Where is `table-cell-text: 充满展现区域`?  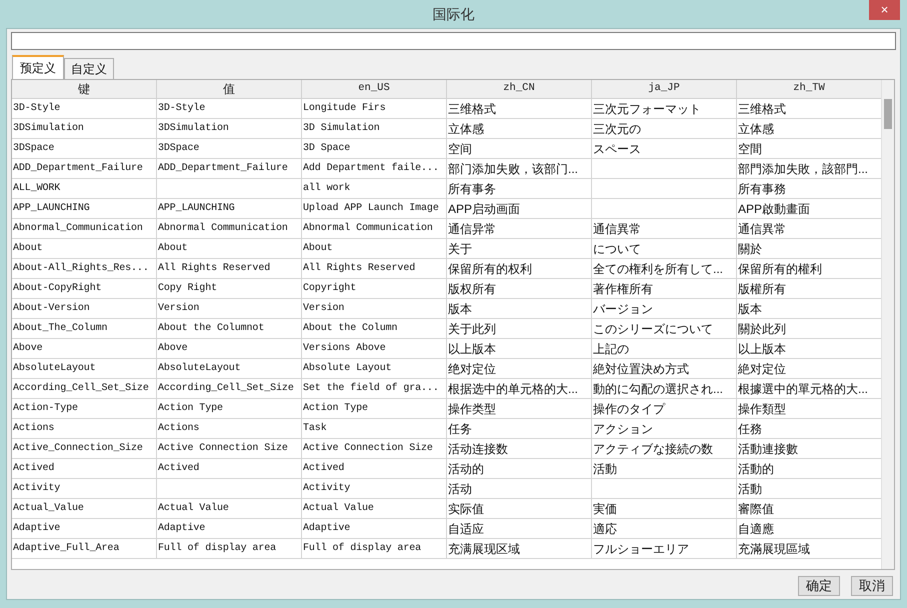 table-cell-text: 充满展现区域 is located at coordinates (484, 549).